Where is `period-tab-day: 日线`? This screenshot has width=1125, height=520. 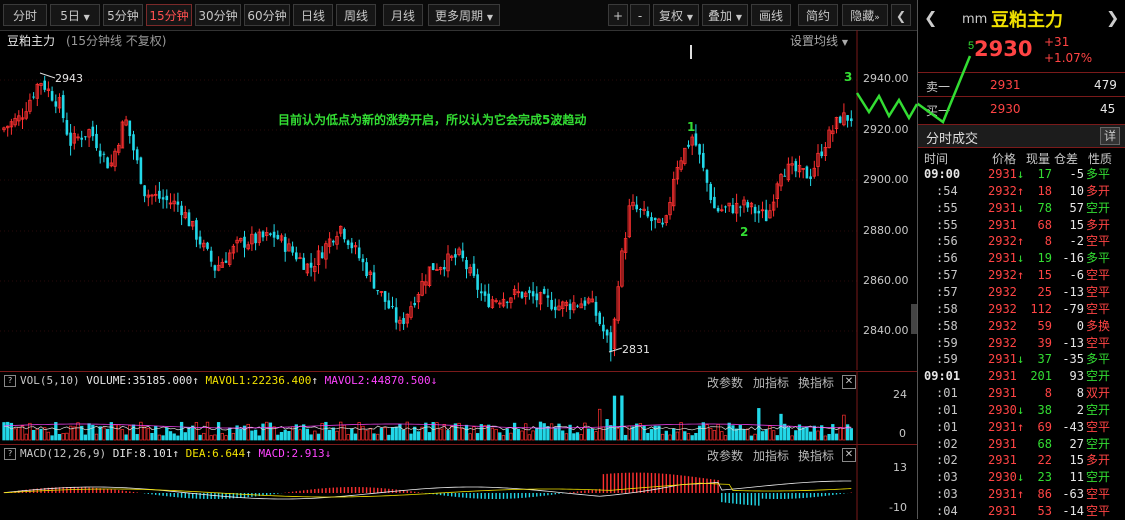
period-tab-day: 日线 is located at coordinates (313, 15).